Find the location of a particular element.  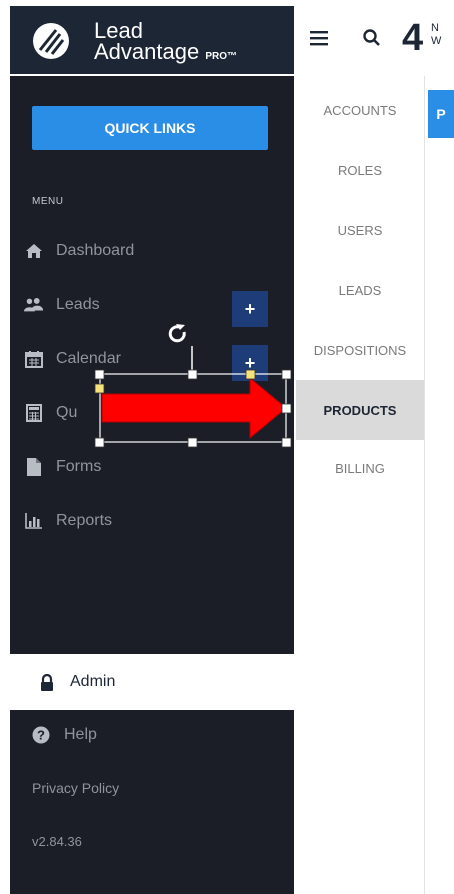

sidebar-item-dashboard: Dashboard is located at coordinates (79, 251).